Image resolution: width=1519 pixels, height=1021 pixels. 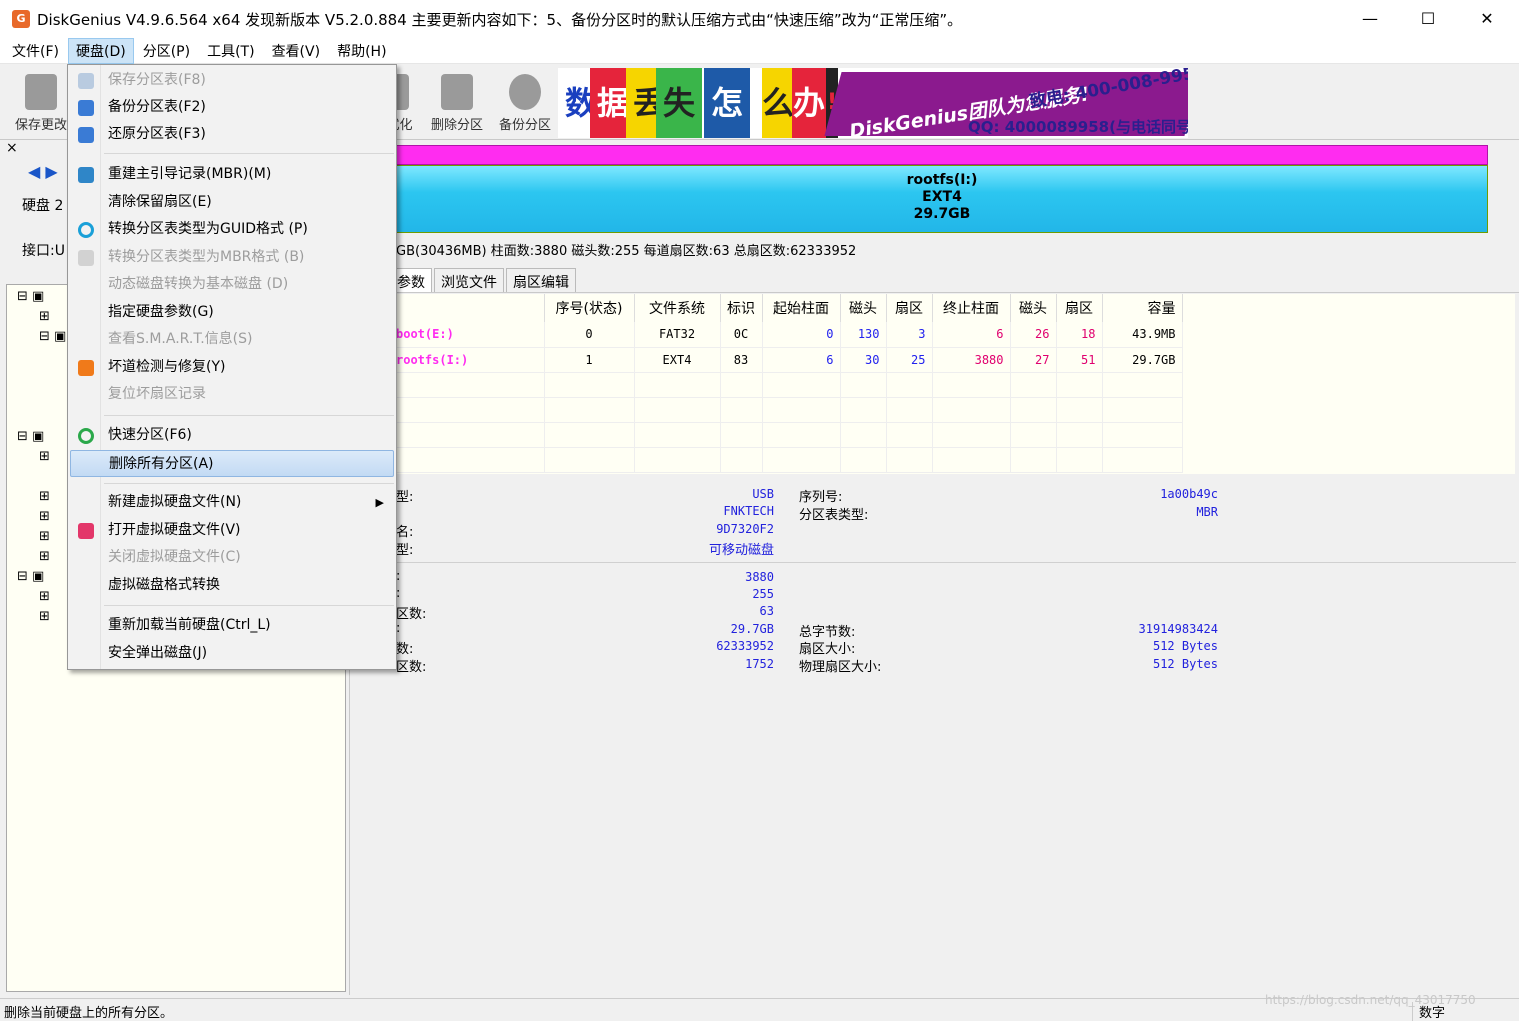 I want to click on menu-view: 查看(V), so click(x=296, y=51).